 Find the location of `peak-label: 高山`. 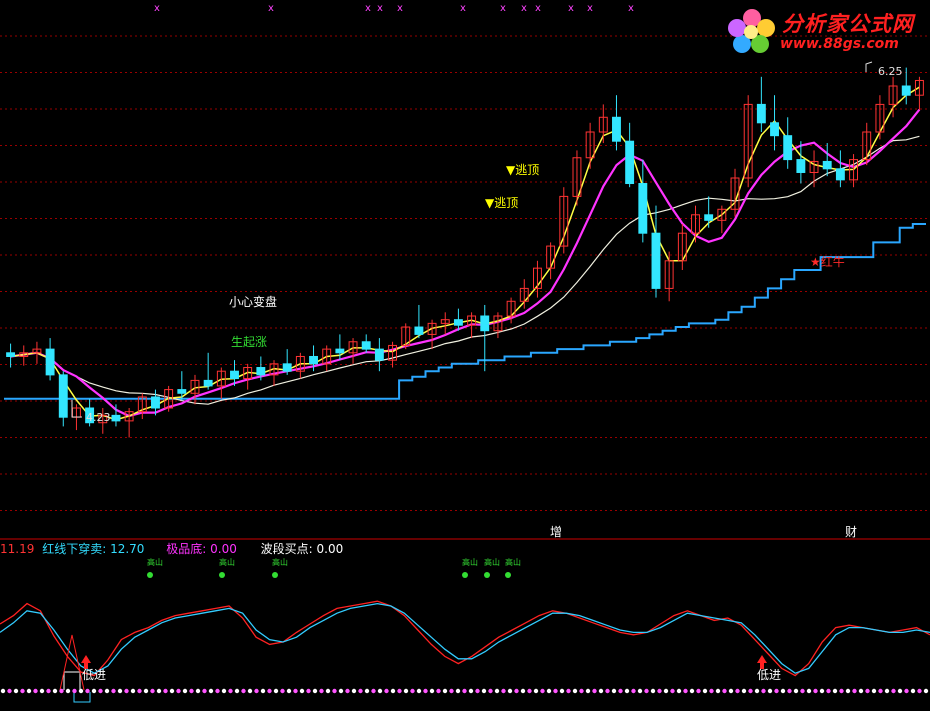

peak-label: 高山 is located at coordinates (492, 562).